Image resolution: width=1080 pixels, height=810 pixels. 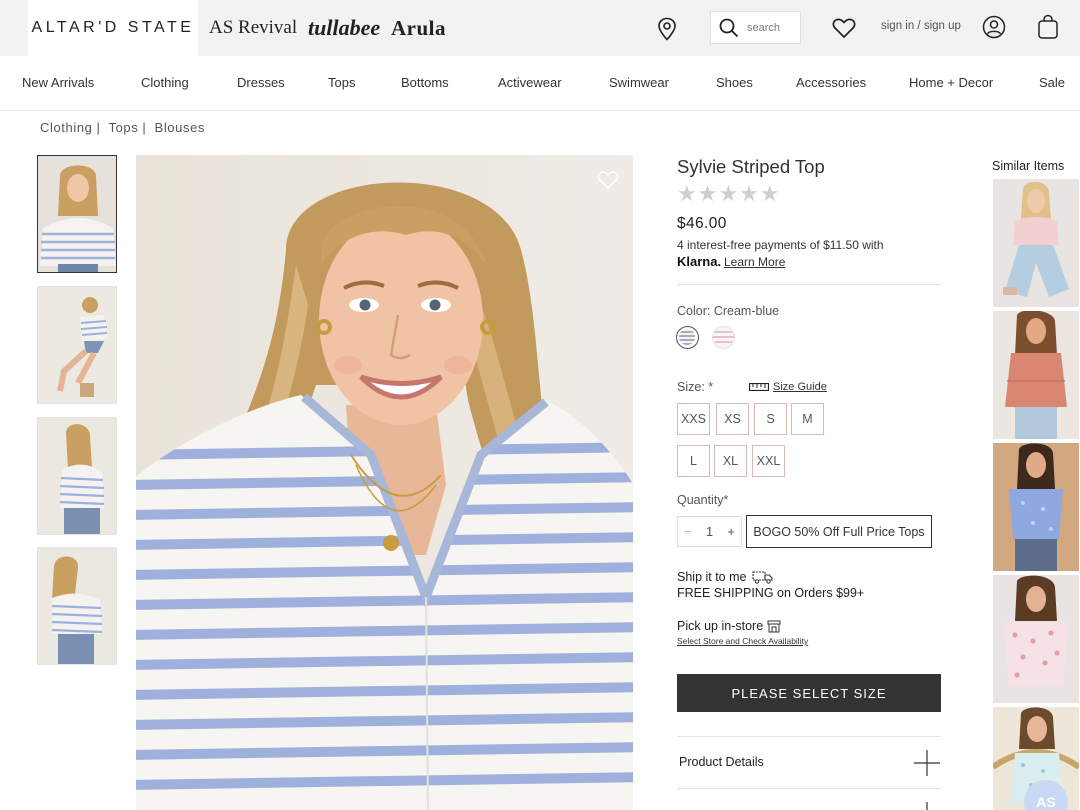 What do you see at coordinates (693, 419) in the screenshot?
I see `size-option-xxs: XXS` at bounding box center [693, 419].